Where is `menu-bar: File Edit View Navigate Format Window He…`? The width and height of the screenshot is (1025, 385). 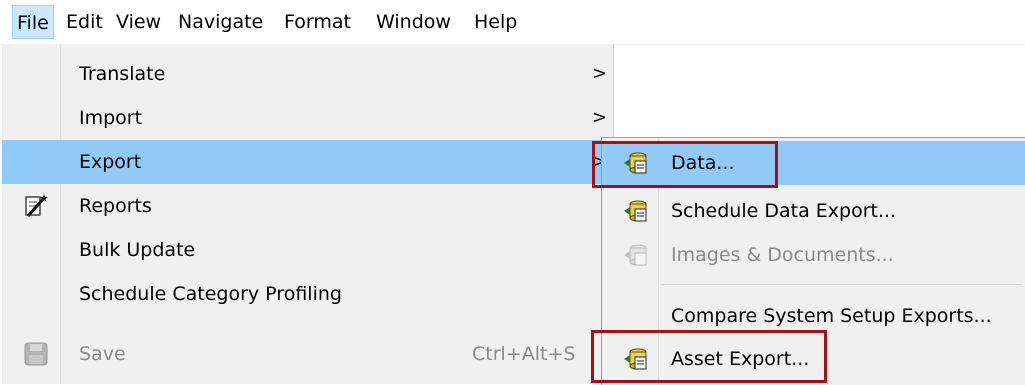 menu-bar: File Edit View Navigate Format Window He… is located at coordinates (512, 22).